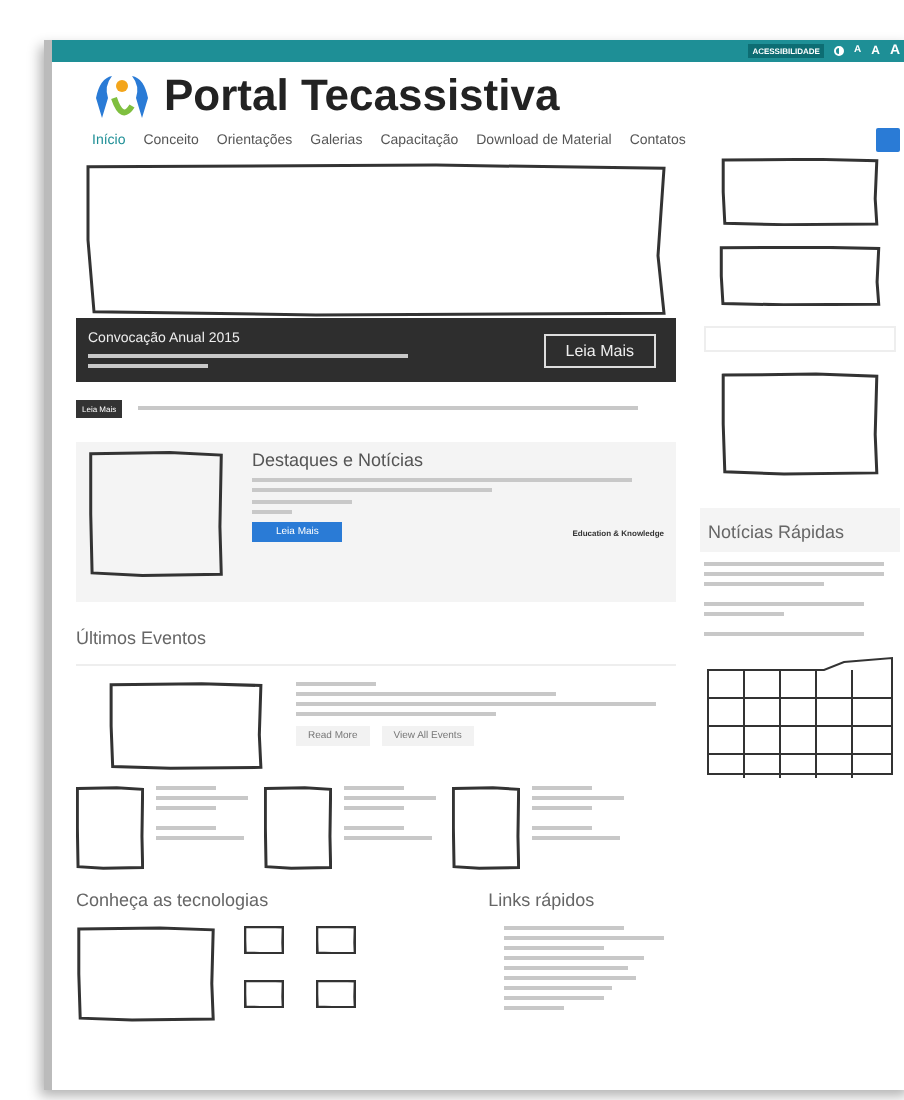  I want to click on contrast-icon, so click(838, 51).